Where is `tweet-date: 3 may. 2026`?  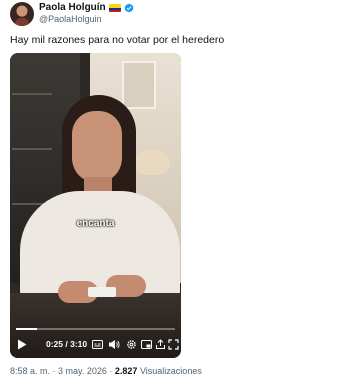 tweet-date: 3 may. 2026 is located at coordinates (82, 371).